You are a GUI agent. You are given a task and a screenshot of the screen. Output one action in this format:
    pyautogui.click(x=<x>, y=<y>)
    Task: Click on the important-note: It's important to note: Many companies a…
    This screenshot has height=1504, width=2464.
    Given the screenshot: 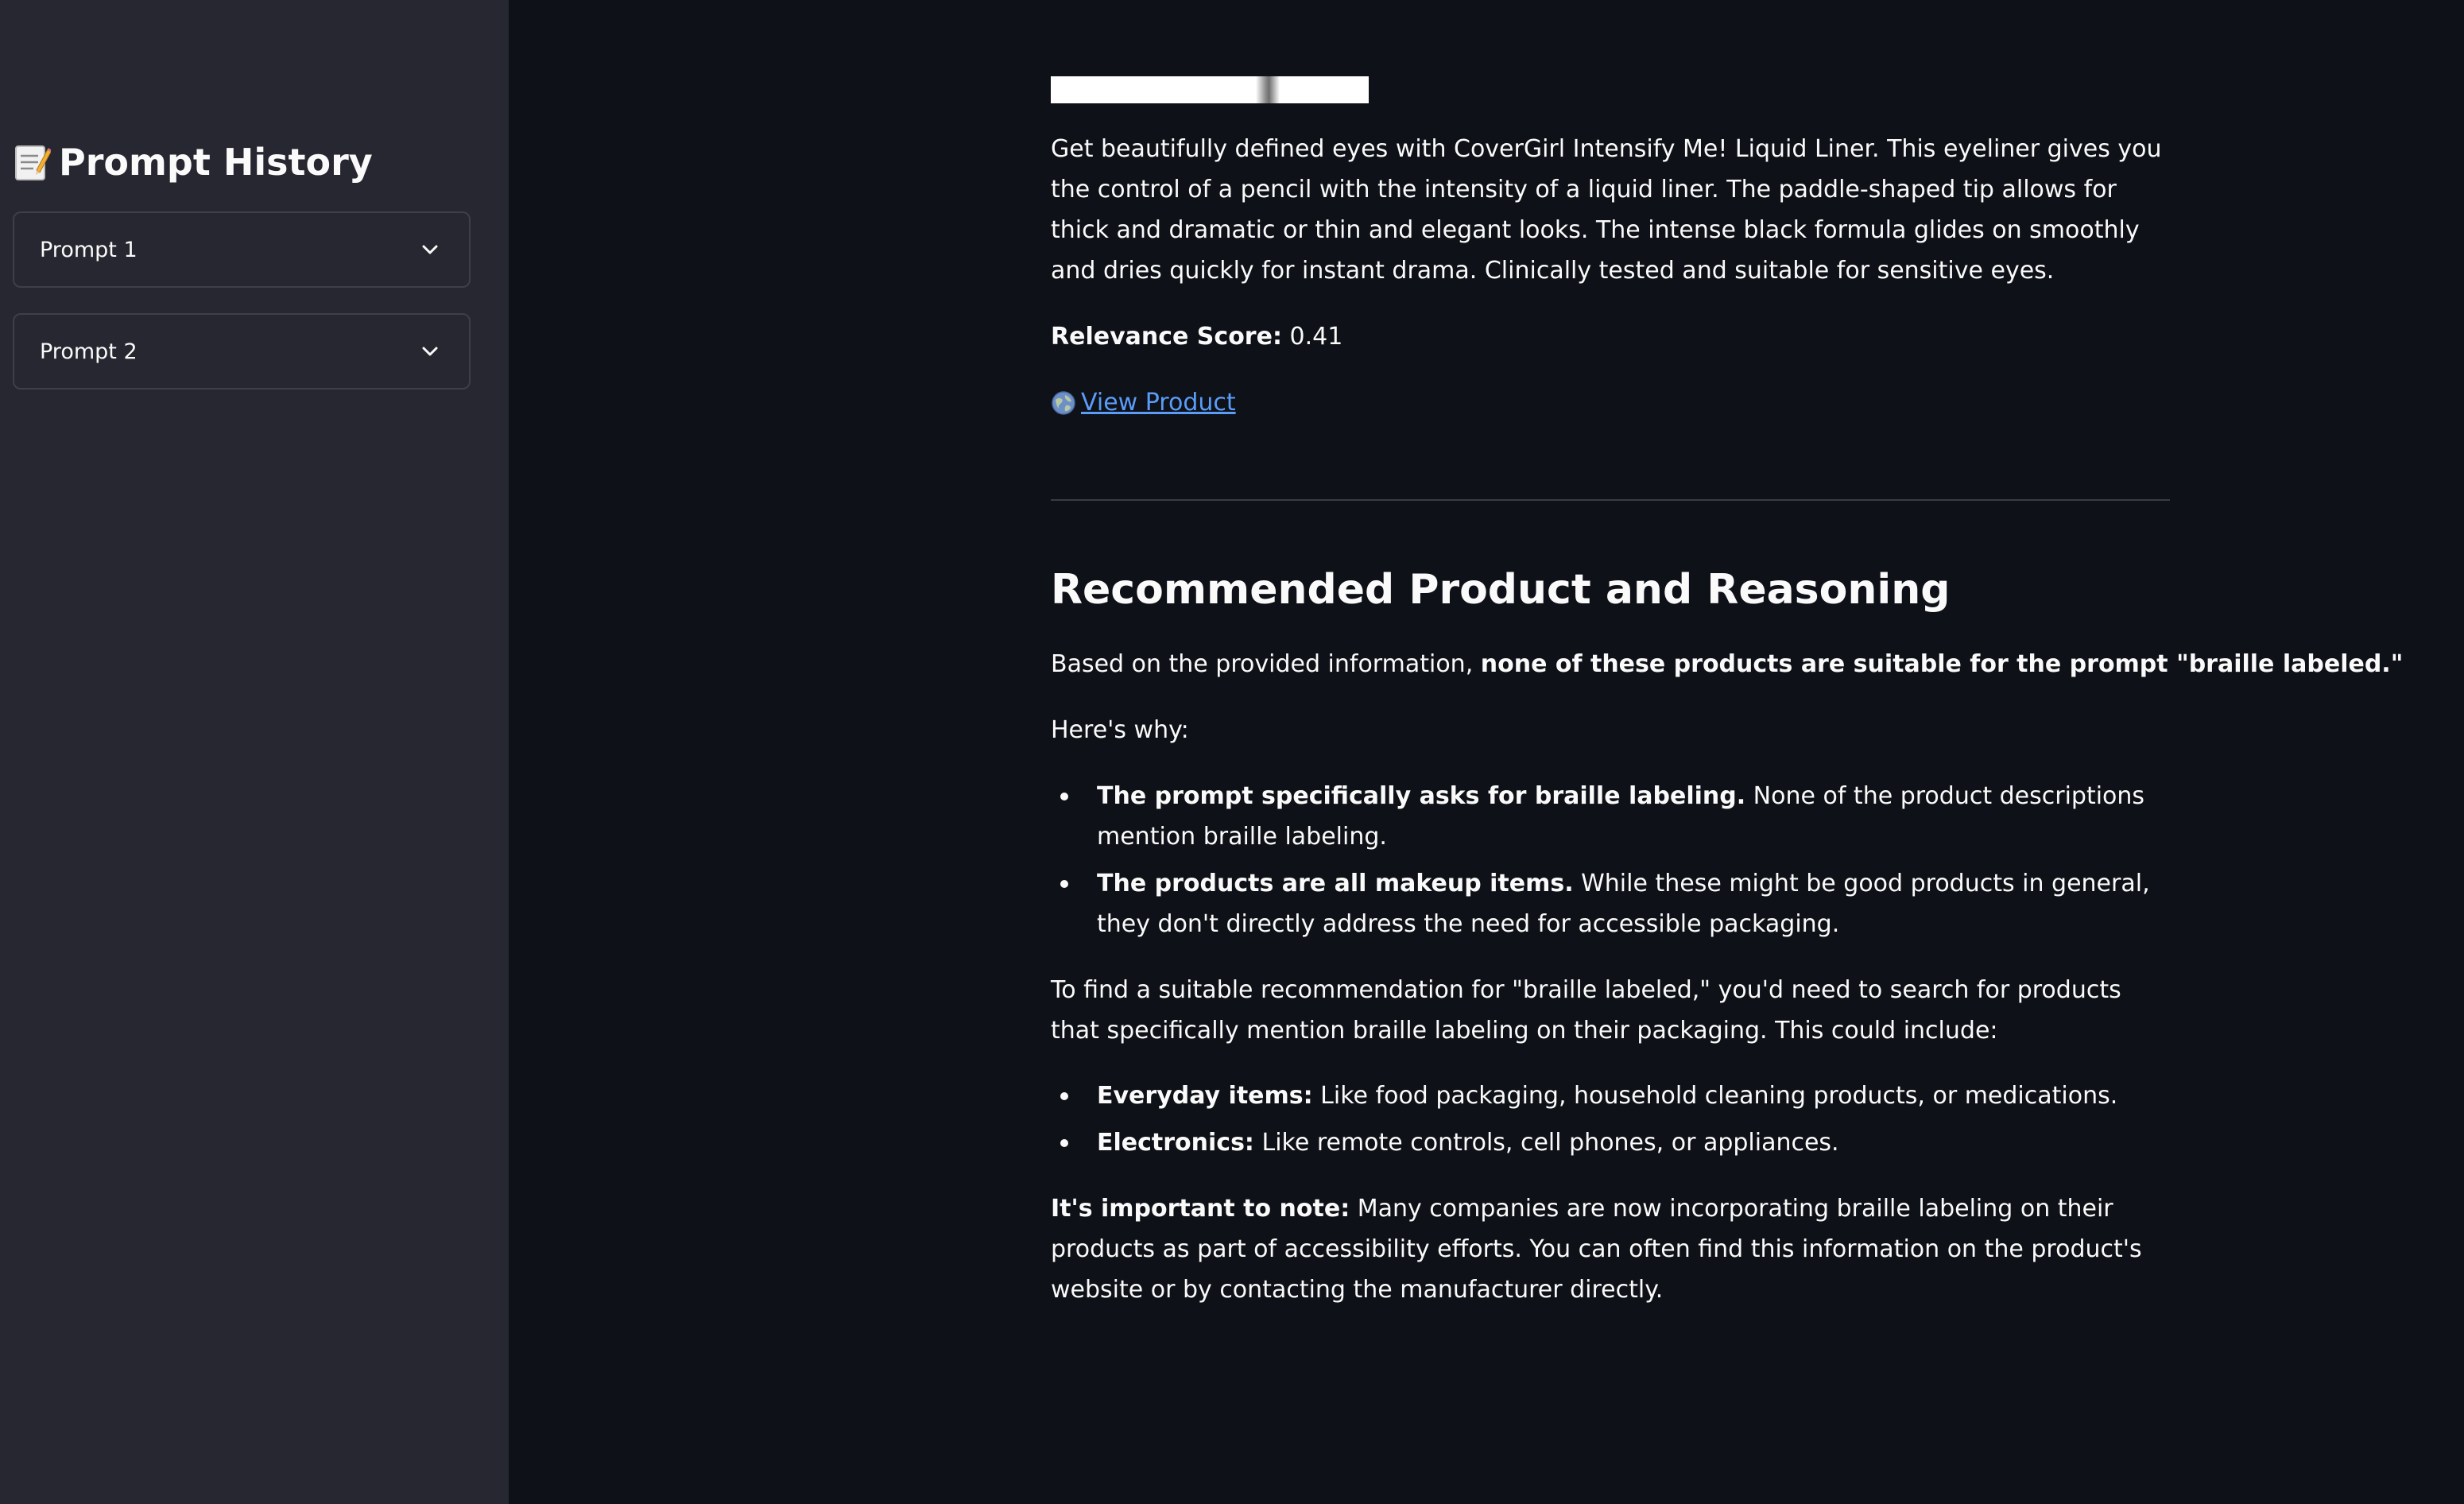 What is the action you would take?
    pyautogui.click(x=1610, y=1249)
    